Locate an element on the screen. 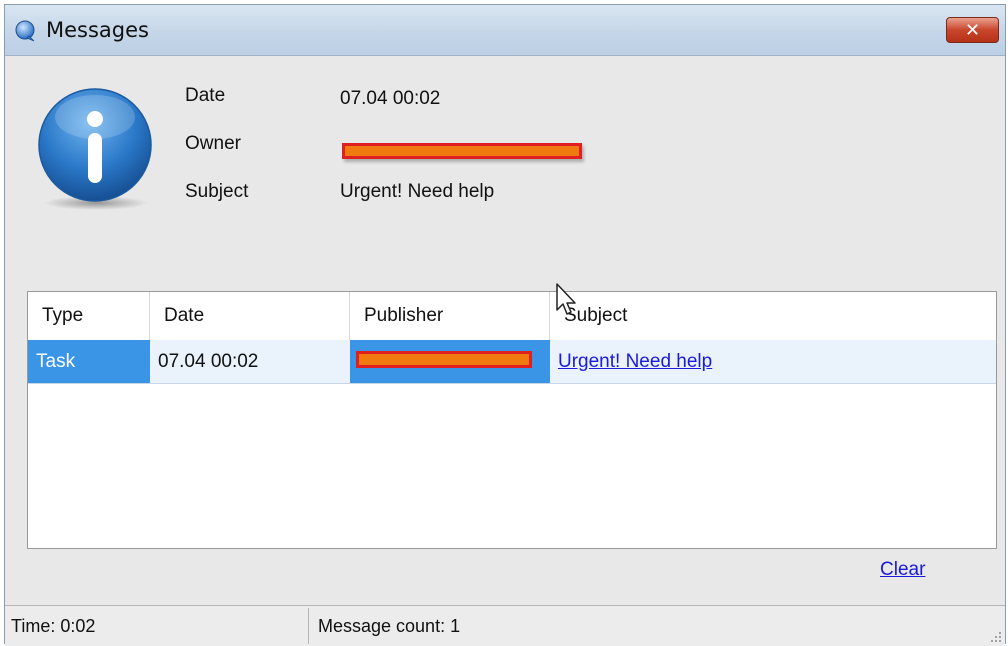 The image size is (1008, 646). cell-subject: Urgent! Need help is located at coordinates (773, 361).